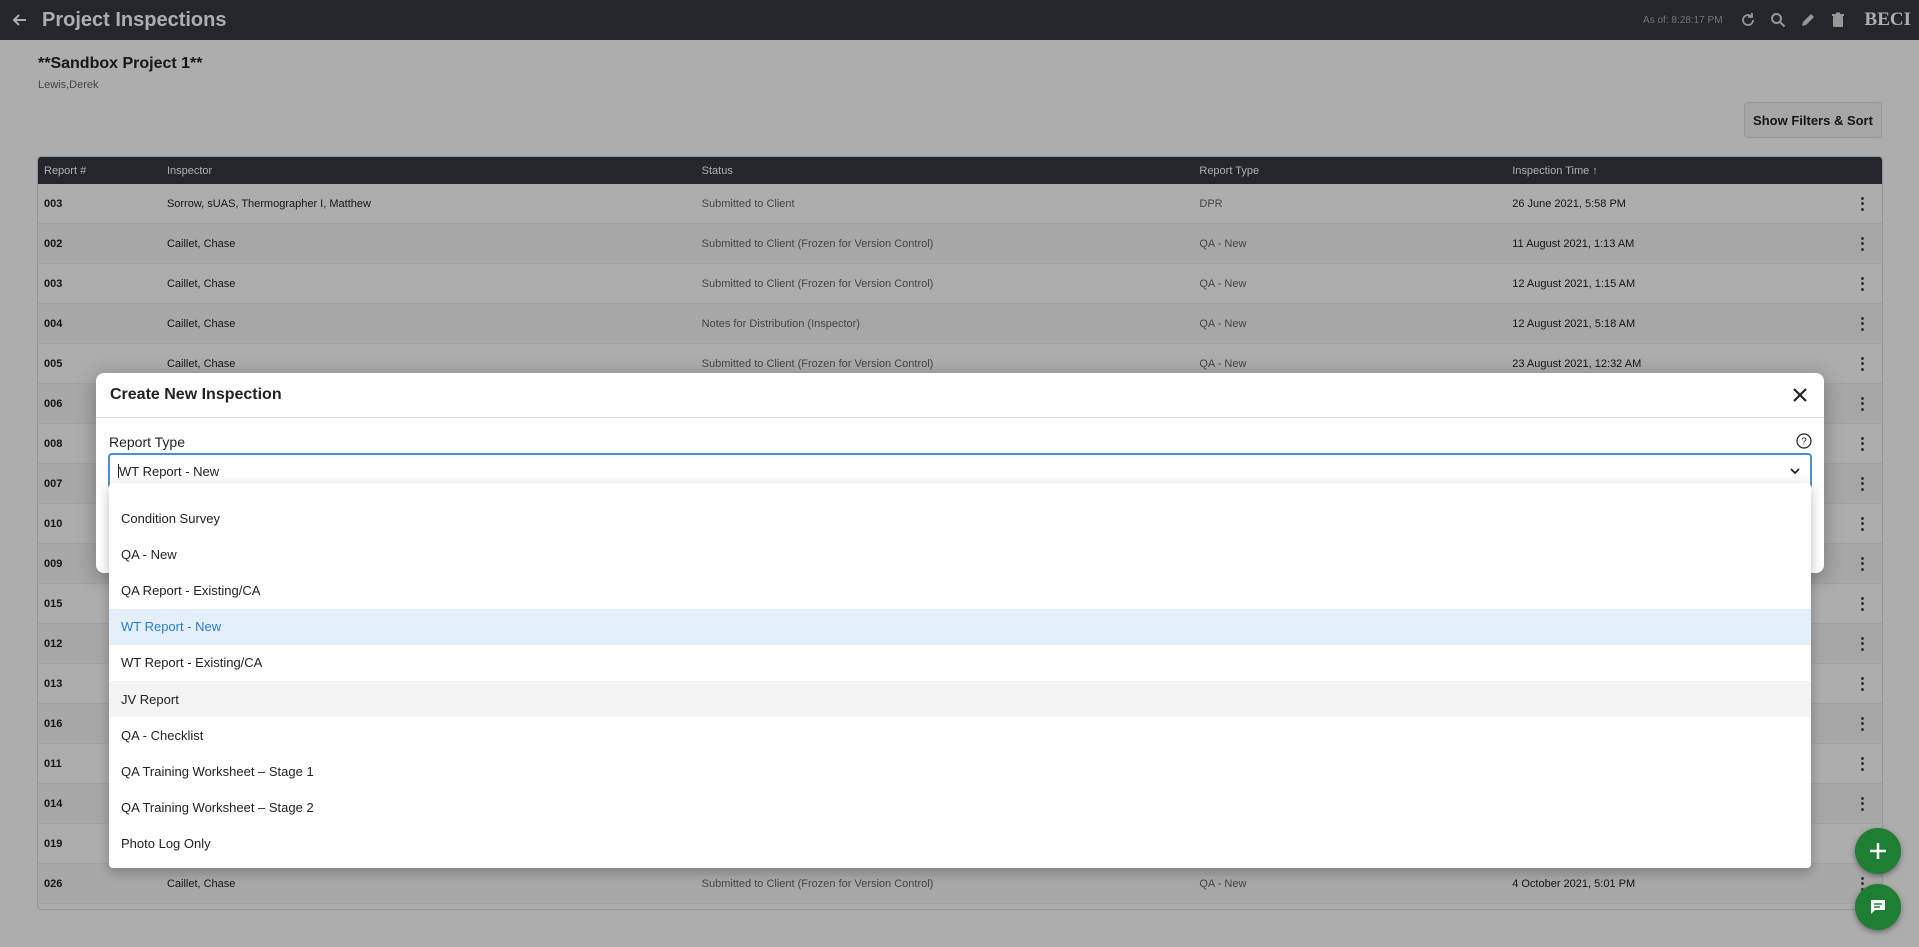  What do you see at coordinates (169, 471) in the screenshot?
I see `report-type-selected-value: WT Report - New` at bounding box center [169, 471].